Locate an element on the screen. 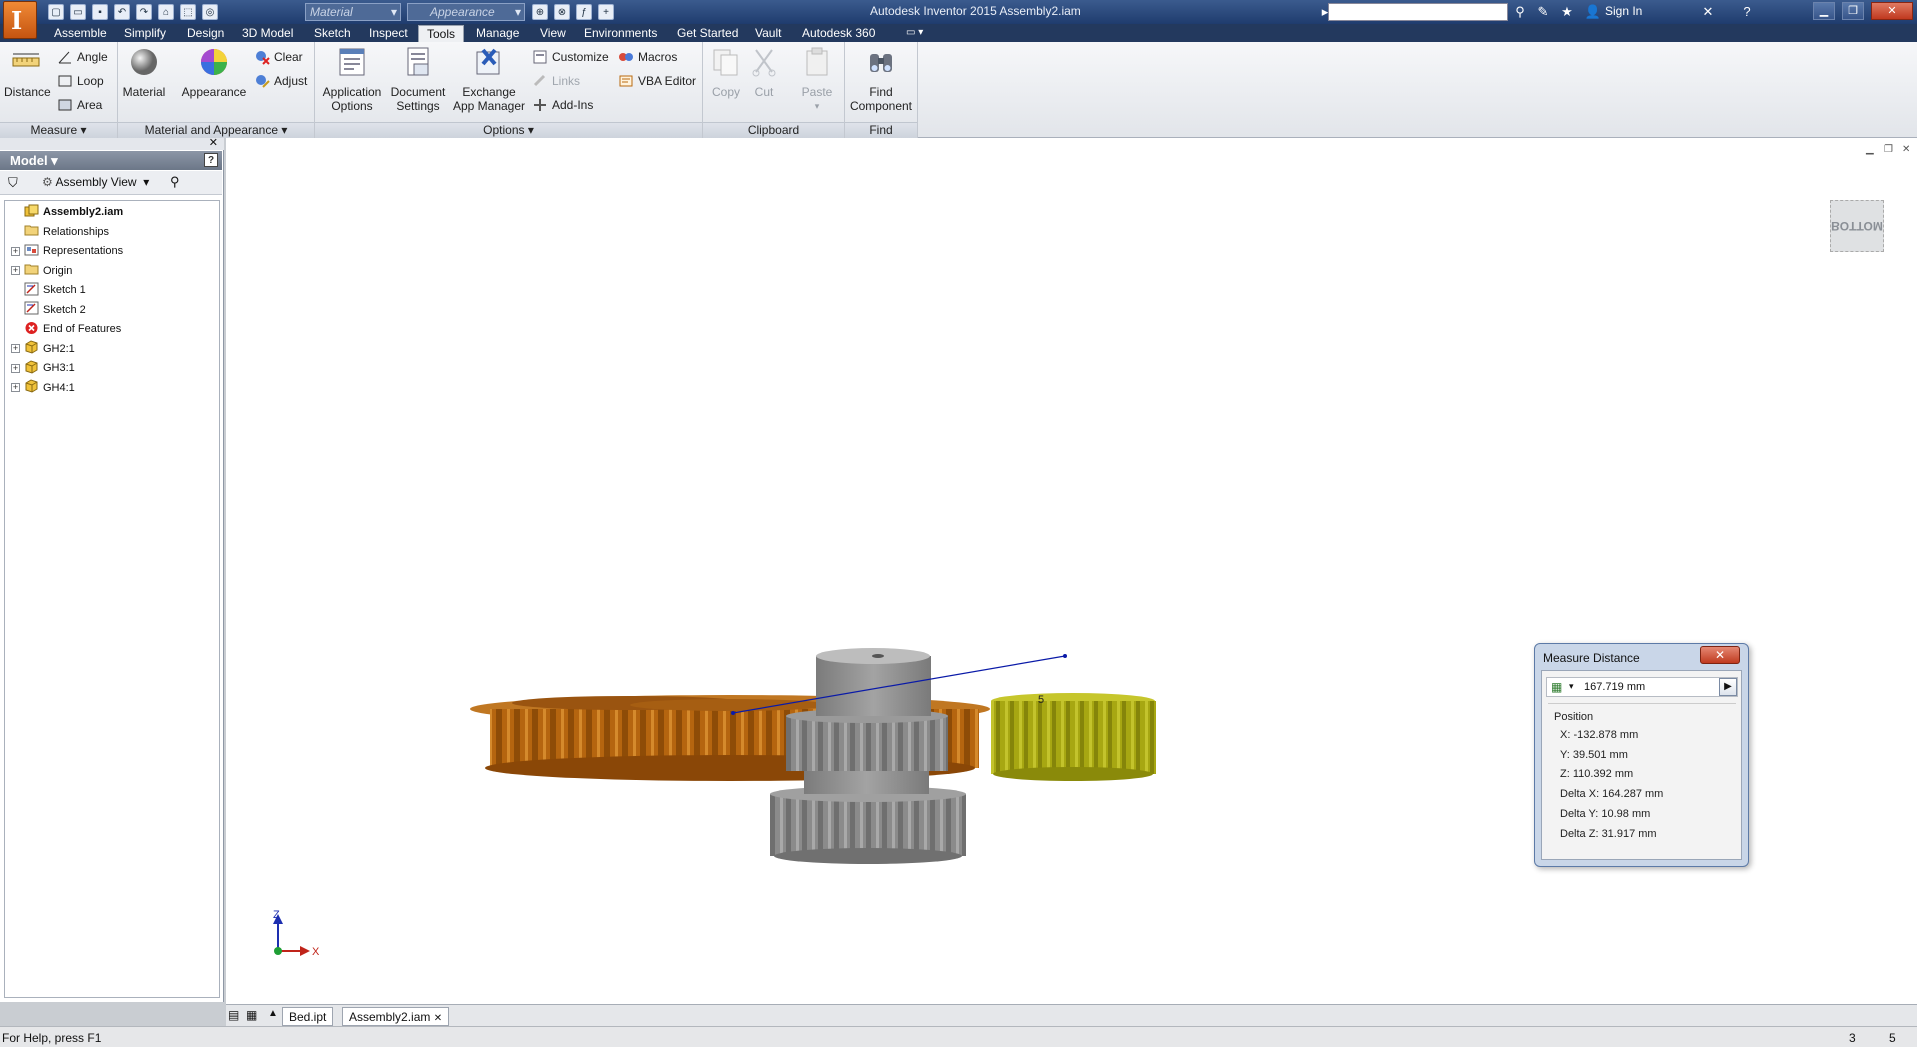 The height and width of the screenshot is (1047, 1917). new-icon: ▢ is located at coordinates (56, 12).